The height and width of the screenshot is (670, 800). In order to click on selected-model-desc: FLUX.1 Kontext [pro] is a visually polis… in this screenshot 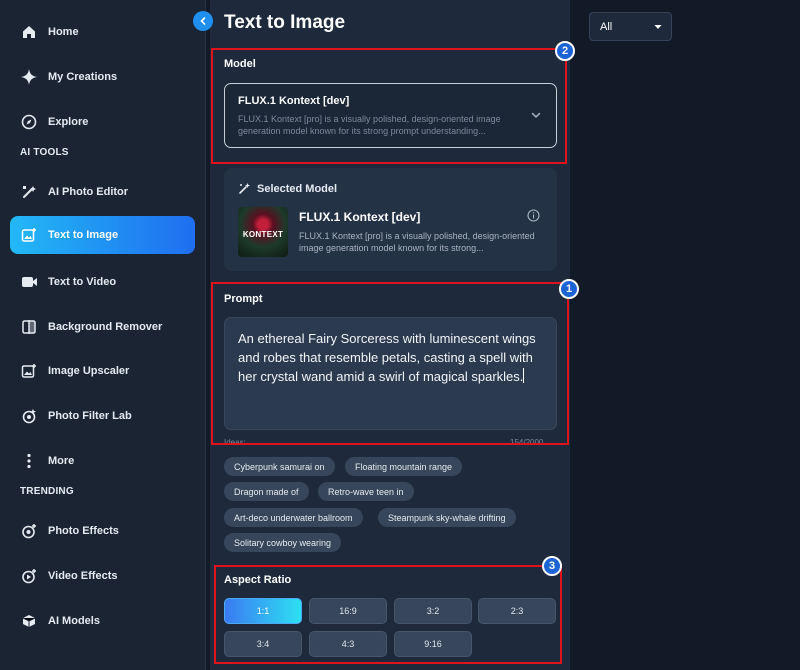, I will do `click(417, 242)`.